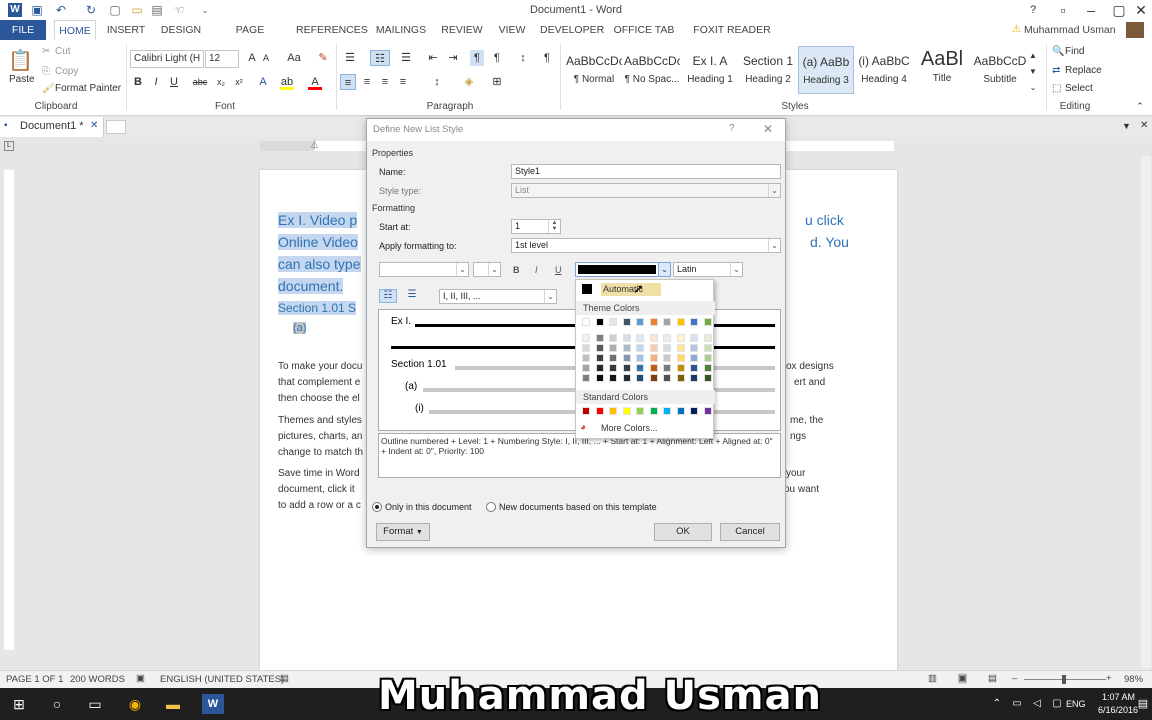  Describe the element at coordinates (403, 82) in the screenshot. I see `justify-icon: ≡` at that location.